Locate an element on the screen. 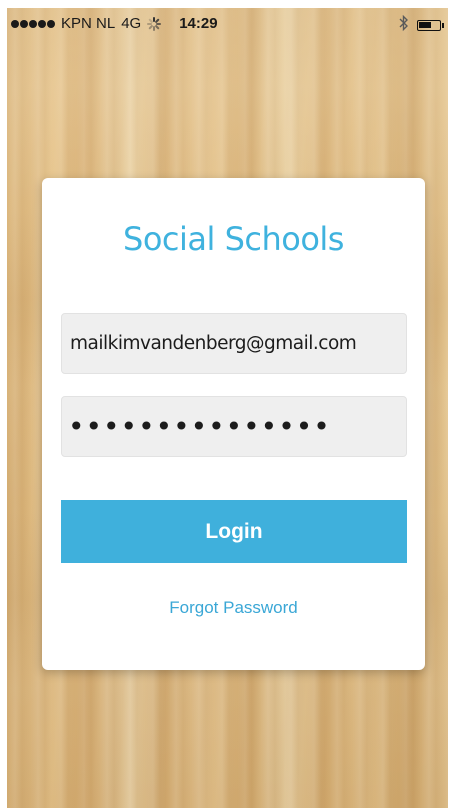  battery-icon is located at coordinates (430, 25).